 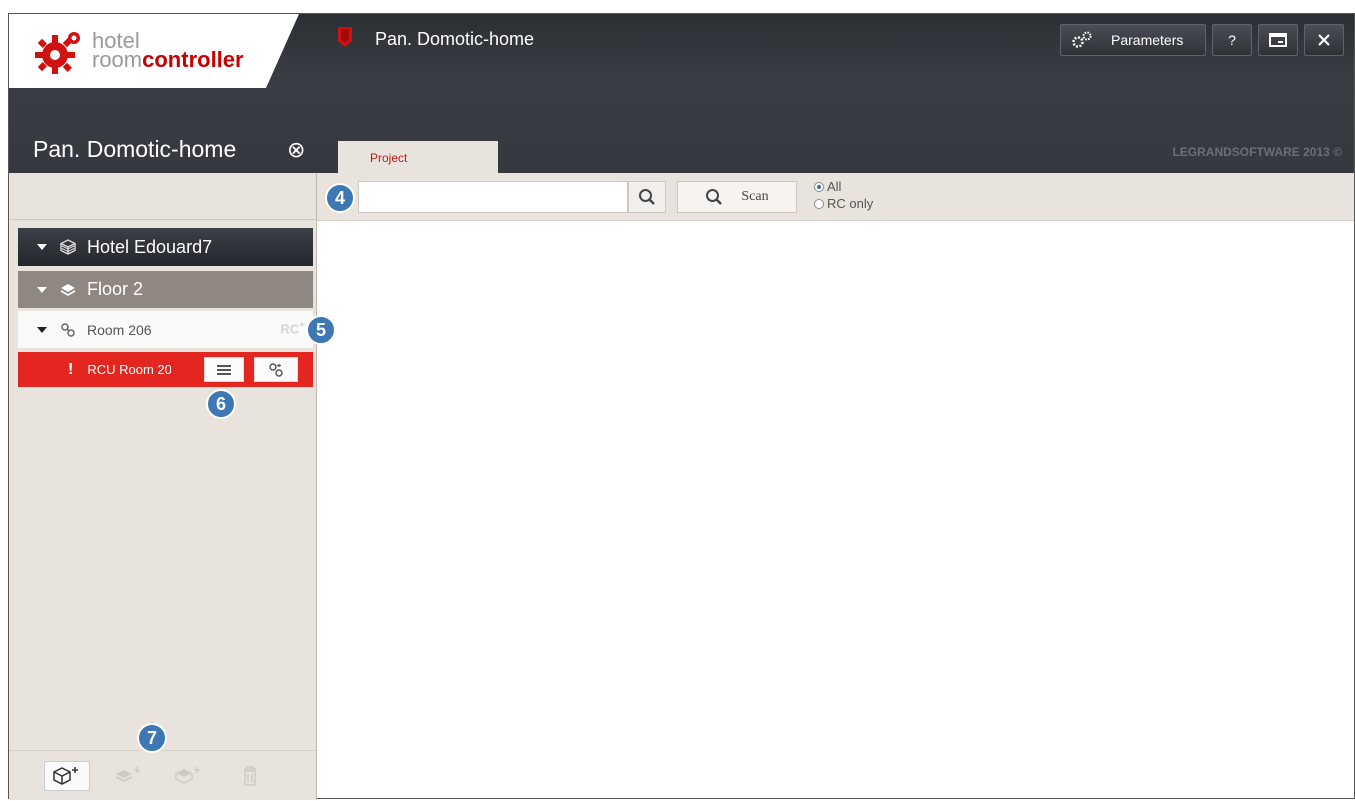 I want to click on tree-item-label: Floor 2, so click(x=115, y=289).